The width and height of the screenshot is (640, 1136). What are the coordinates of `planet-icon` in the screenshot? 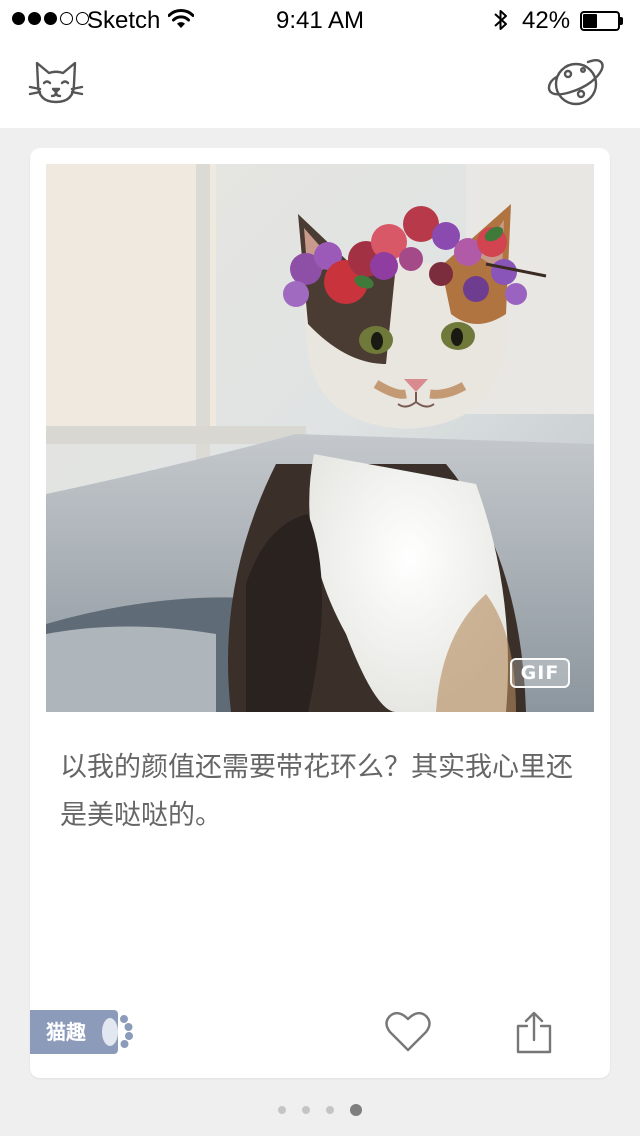 It's located at (576, 84).